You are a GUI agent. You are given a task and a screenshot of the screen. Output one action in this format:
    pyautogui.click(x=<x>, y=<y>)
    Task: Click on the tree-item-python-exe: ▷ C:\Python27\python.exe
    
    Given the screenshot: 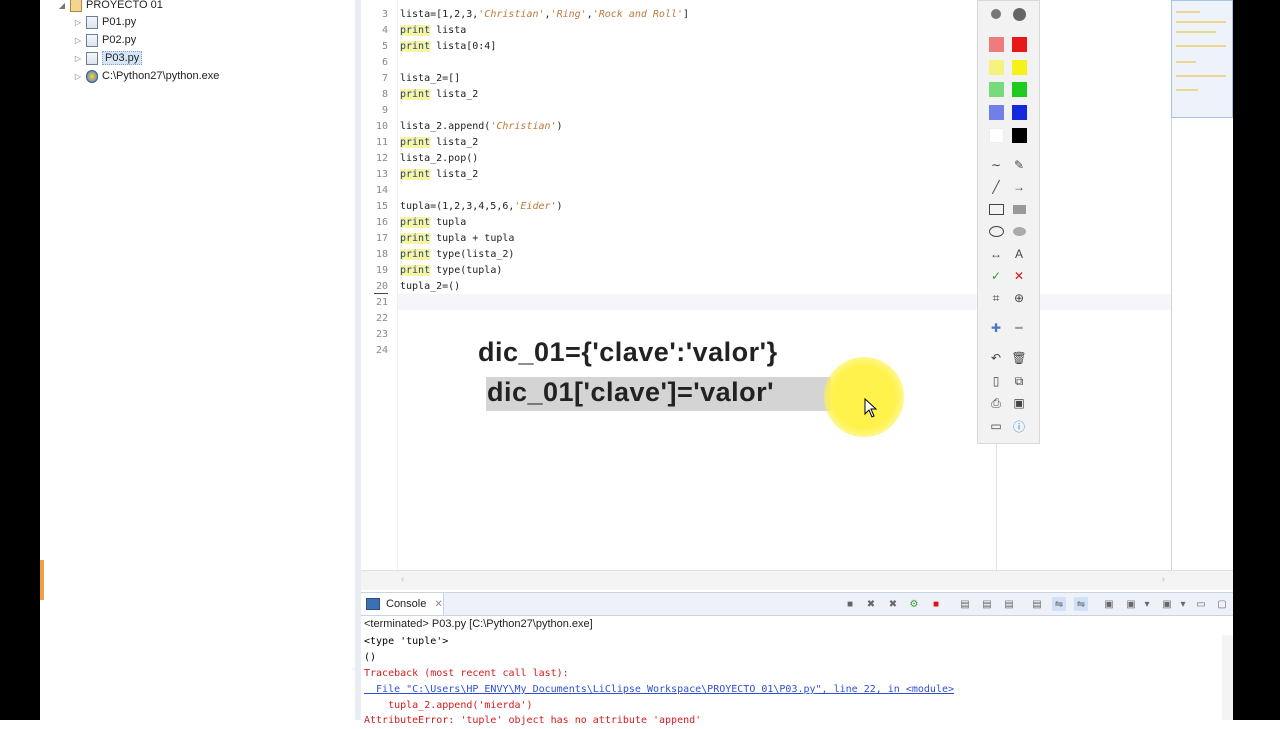 What is the action you would take?
    pyautogui.click(x=145, y=76)
    